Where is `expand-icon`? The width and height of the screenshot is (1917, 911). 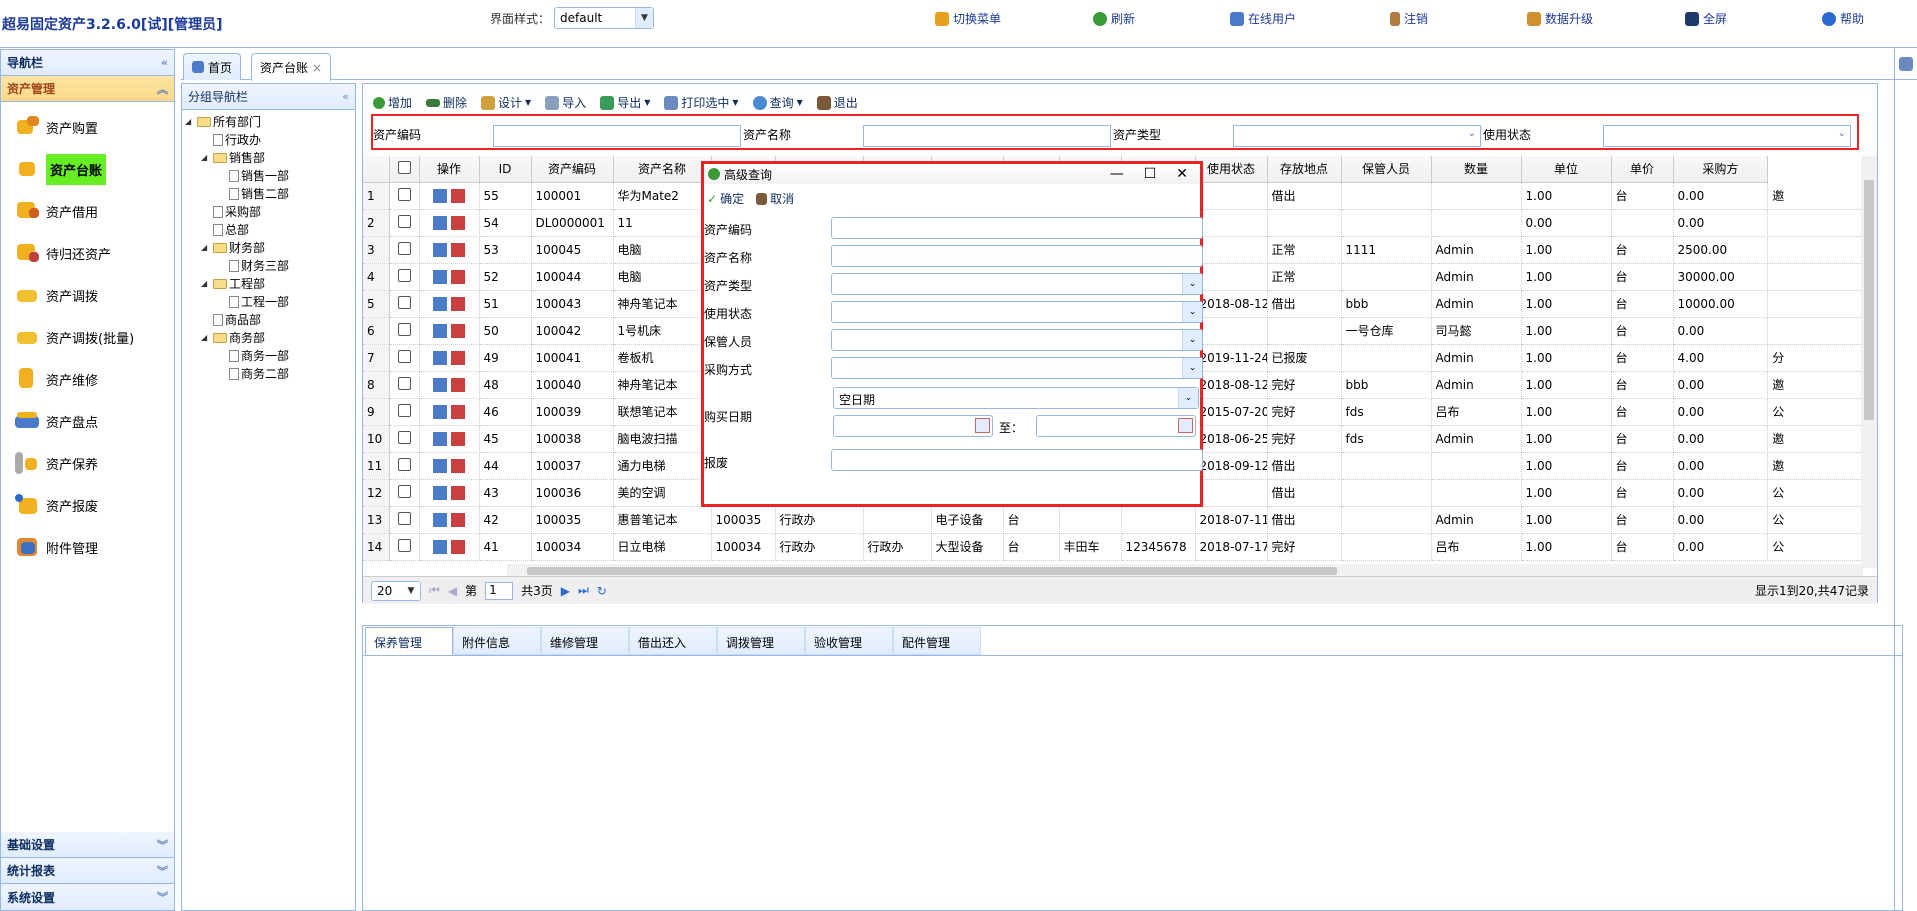
expand-icon is located at coordinates (1906, 64).